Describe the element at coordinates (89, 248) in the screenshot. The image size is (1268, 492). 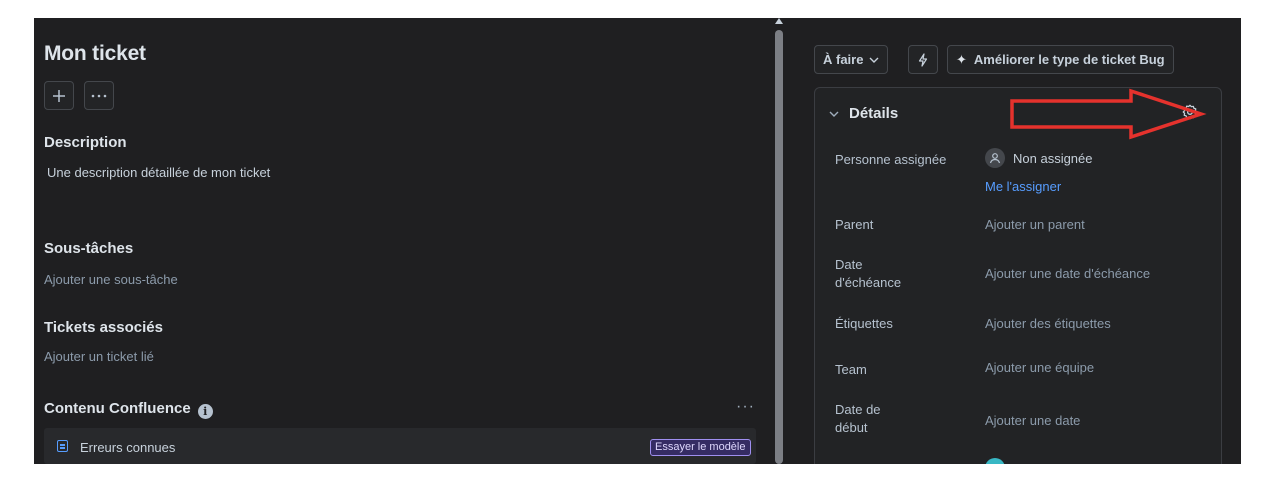
I see `subtasks-heading: Sous-tâches` at that location.